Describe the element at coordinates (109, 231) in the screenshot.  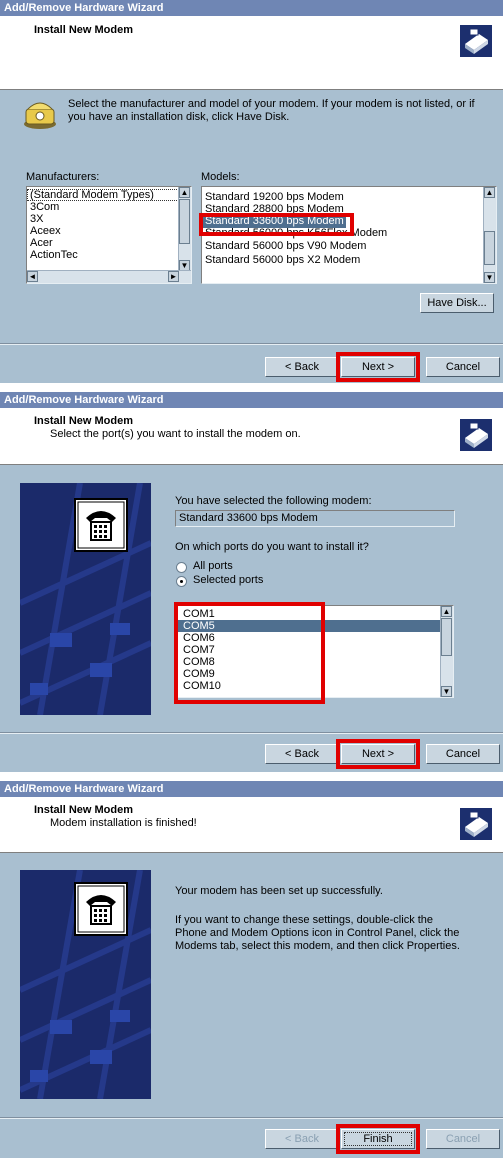
I see `list-item: Aceex` at that location.